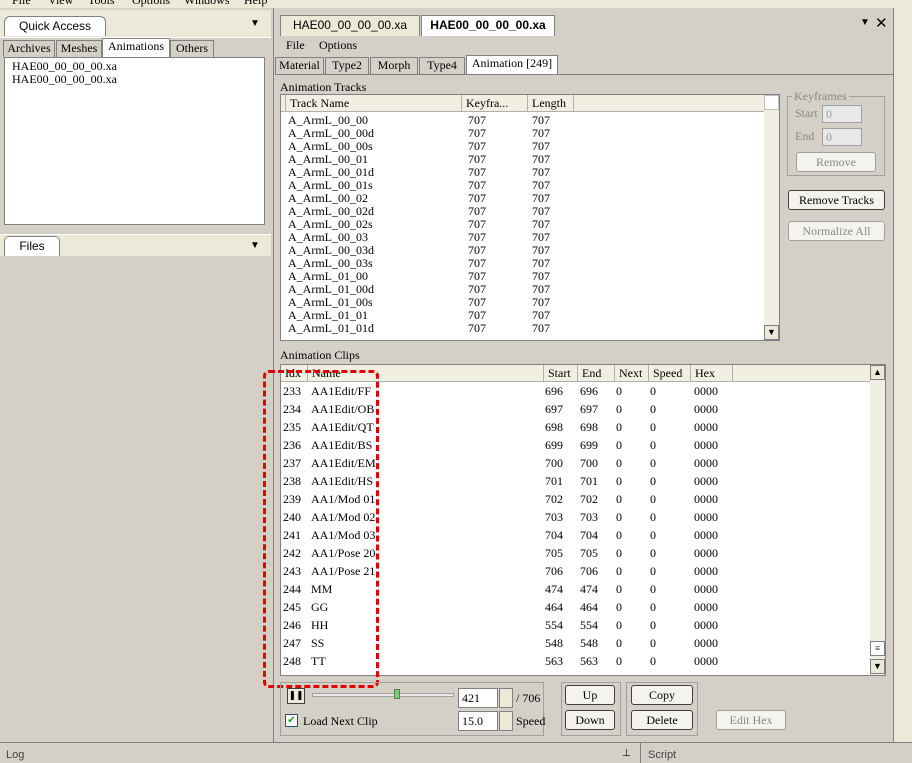 Image resolution: width=912 pixels, height=763 pixels. I want to click on subtab-archives: Archives, so click(29, 48).